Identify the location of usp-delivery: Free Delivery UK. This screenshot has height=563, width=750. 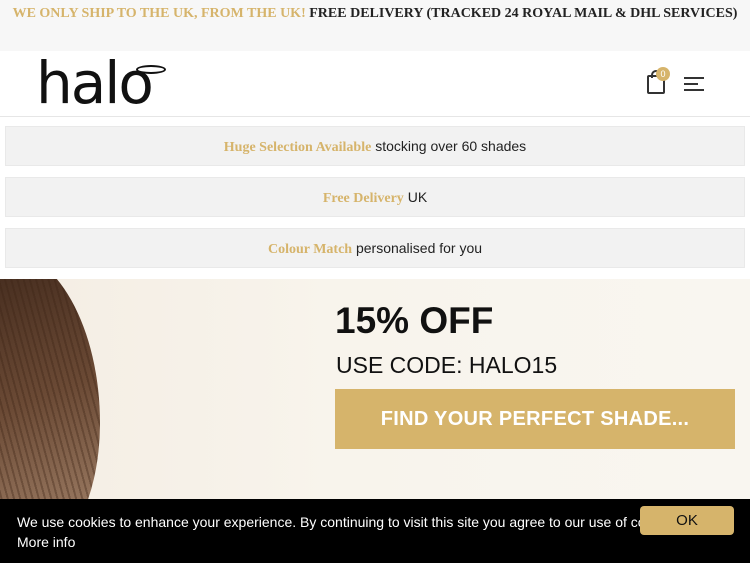
(375, 197).